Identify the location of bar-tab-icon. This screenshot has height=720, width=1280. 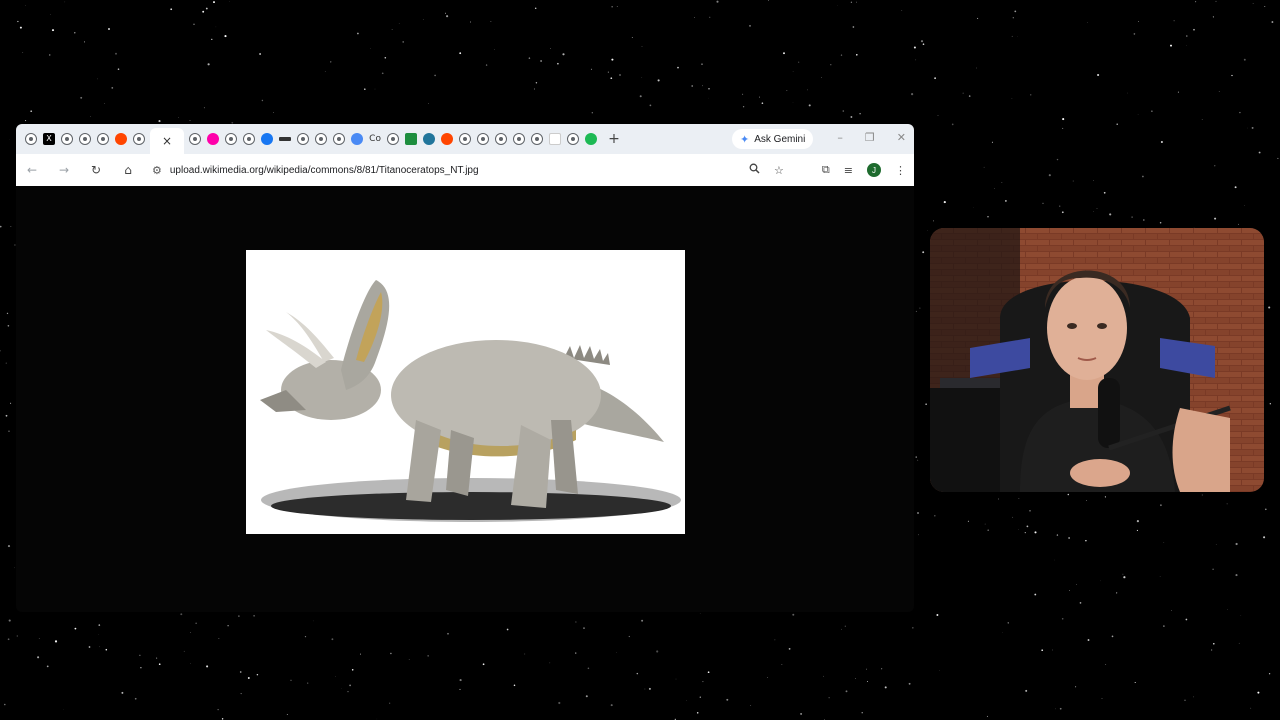
(285, 139).